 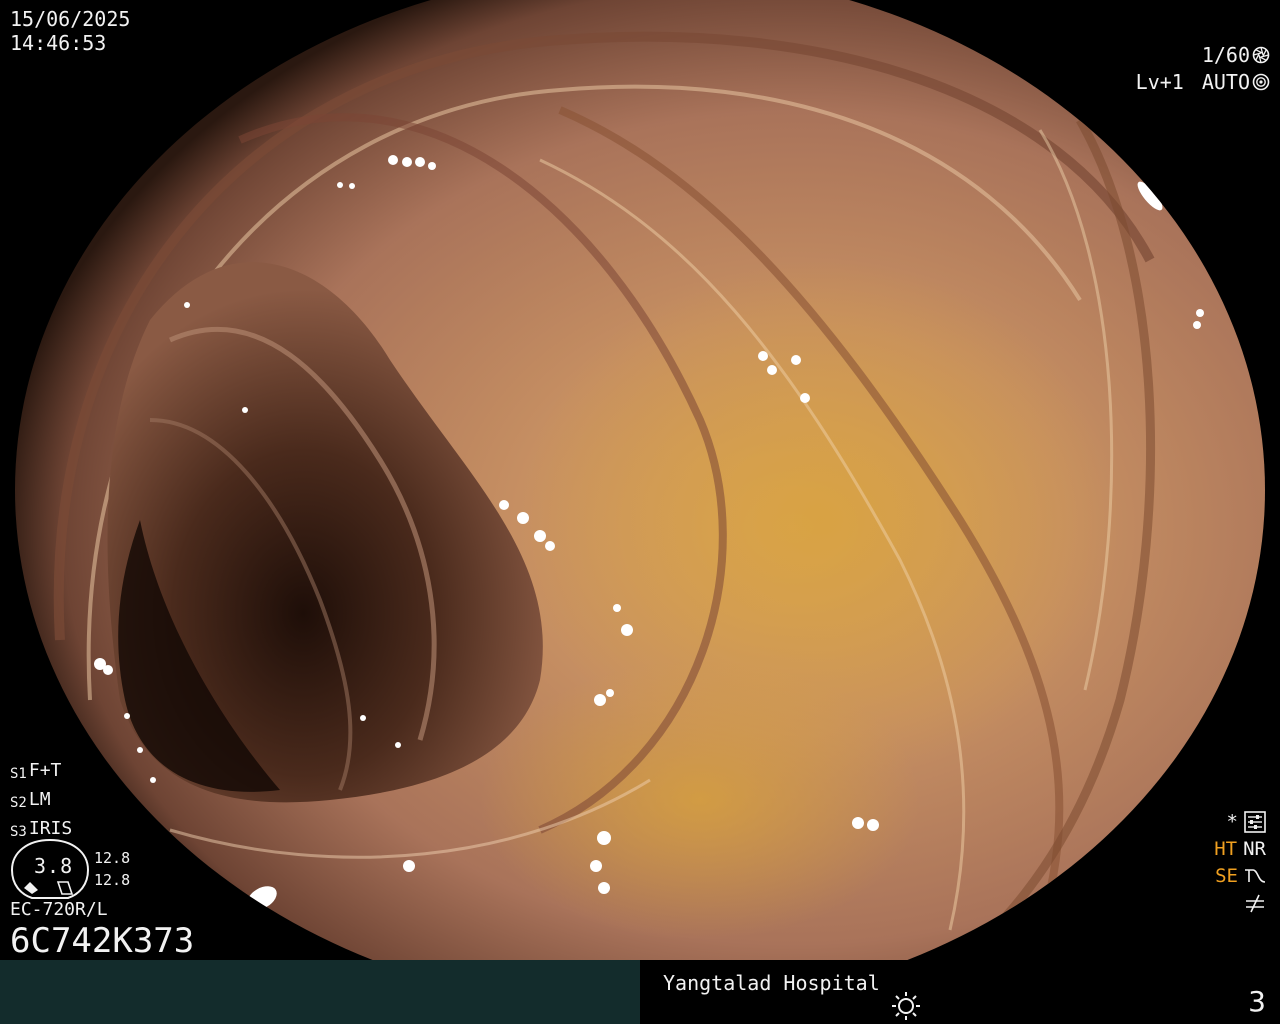 I want to click on switch-key: S1, so click(x=18, y=774).